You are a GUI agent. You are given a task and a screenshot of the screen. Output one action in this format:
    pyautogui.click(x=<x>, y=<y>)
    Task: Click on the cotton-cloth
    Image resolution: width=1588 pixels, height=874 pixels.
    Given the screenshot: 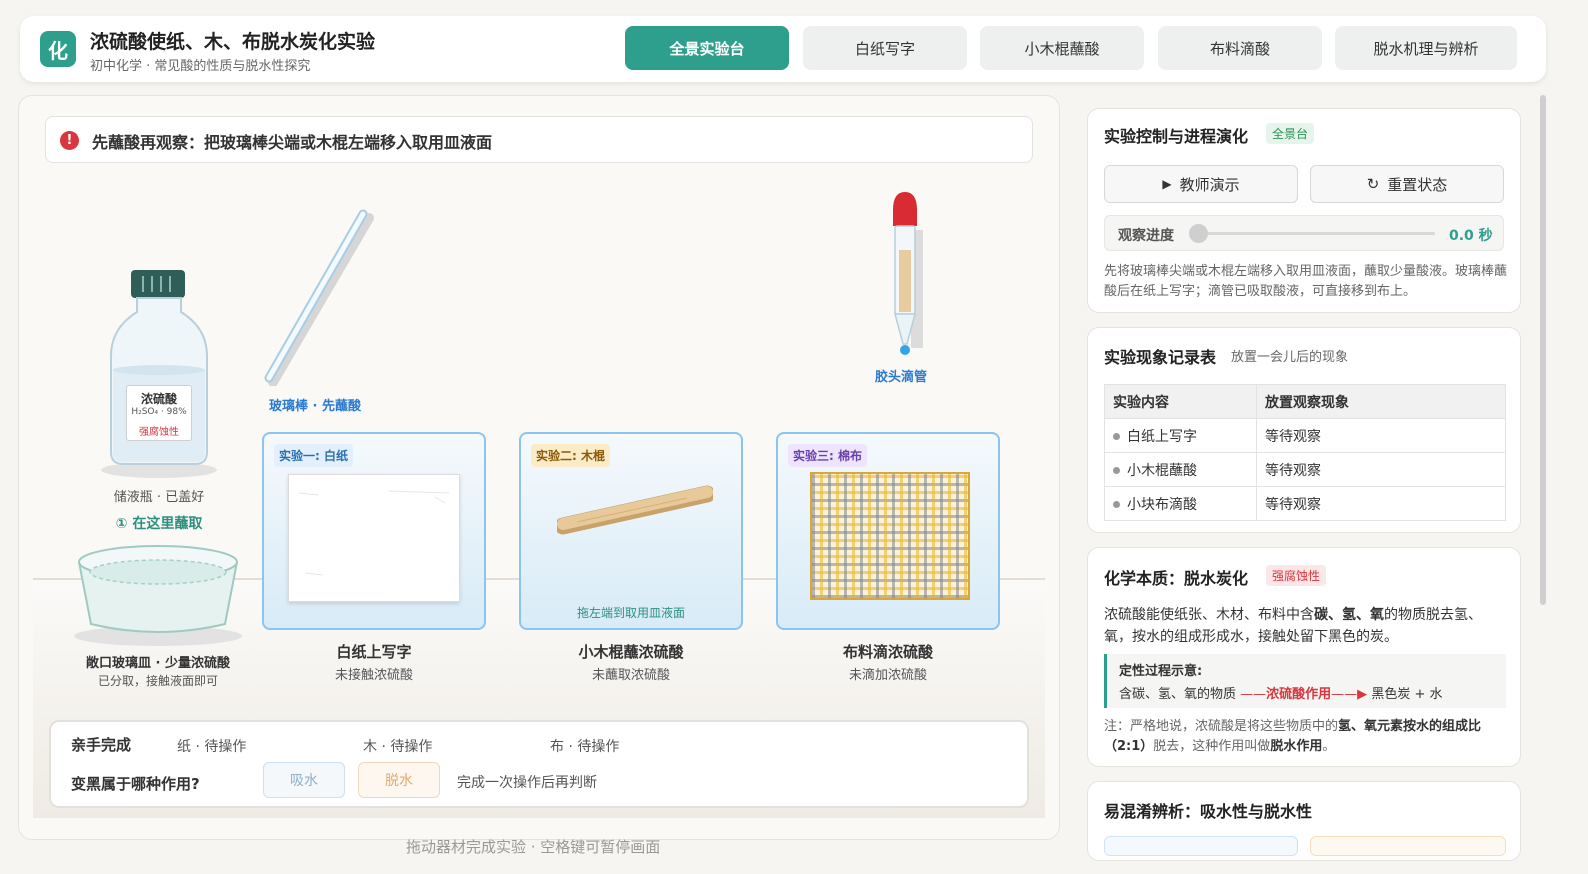 What is the action you would take?
    pyautogui.click(x=890, y=536)
    